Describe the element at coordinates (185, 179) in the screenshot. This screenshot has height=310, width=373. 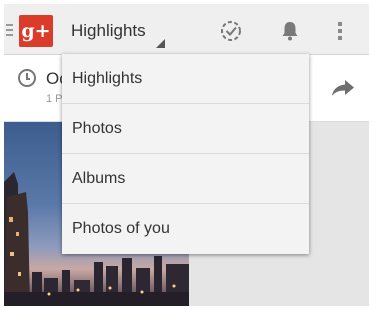
I see `menu-item-albums: Albums` at that location.